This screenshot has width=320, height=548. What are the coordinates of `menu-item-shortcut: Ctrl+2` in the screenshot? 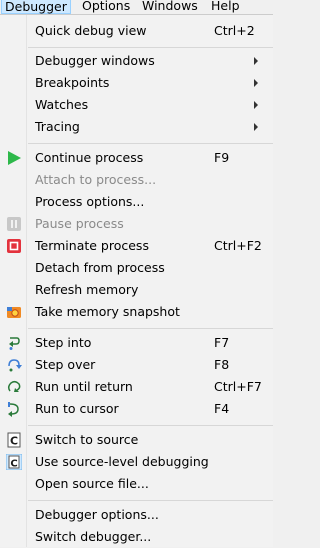 It's located at (234, 30).